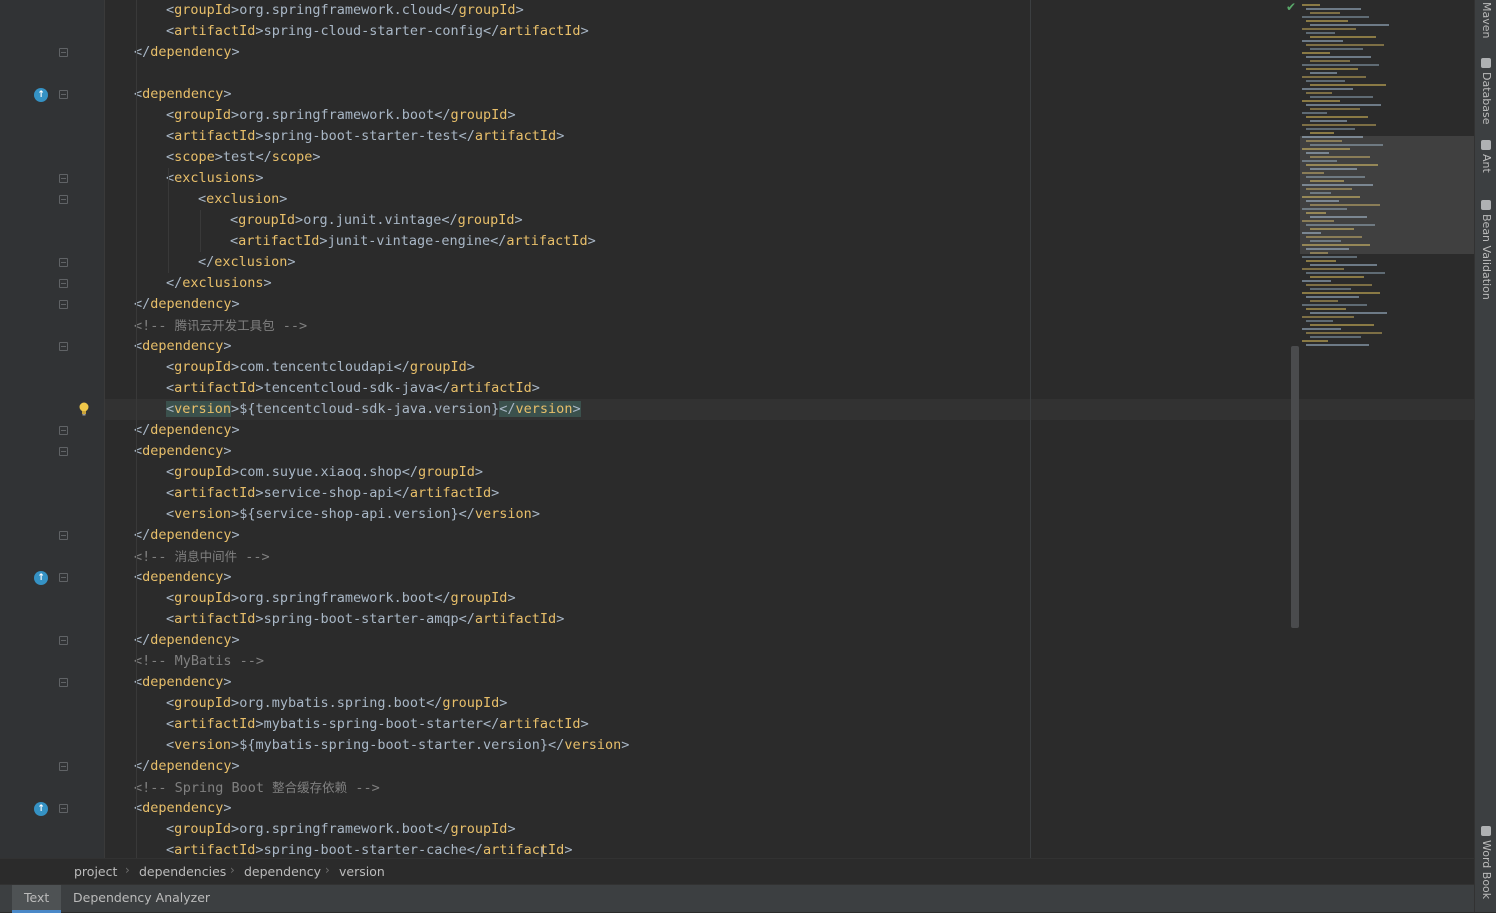 The image size is (1496, 913). What do you see at coordinates (789, 787) in the screenshot?
I see `code-line: <!-- Spring Boot 整合缓存依赖 -->` at bounding box center [789, 787].